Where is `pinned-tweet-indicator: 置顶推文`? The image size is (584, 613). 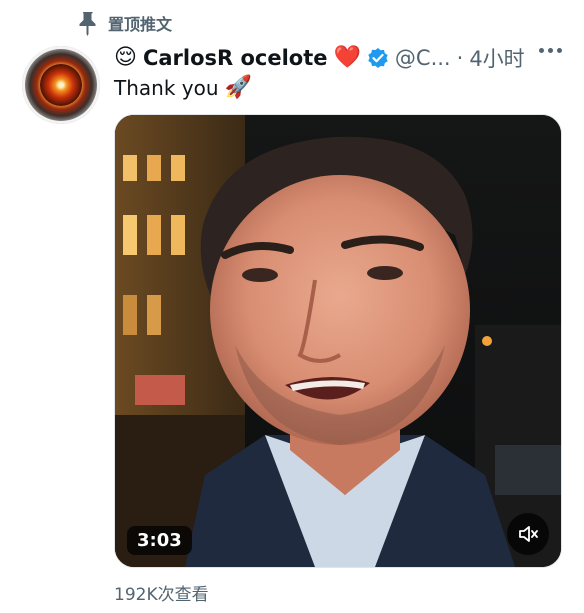
pinned-tweet-indicator: 置顶推文 is located at coordinates (124, 23).